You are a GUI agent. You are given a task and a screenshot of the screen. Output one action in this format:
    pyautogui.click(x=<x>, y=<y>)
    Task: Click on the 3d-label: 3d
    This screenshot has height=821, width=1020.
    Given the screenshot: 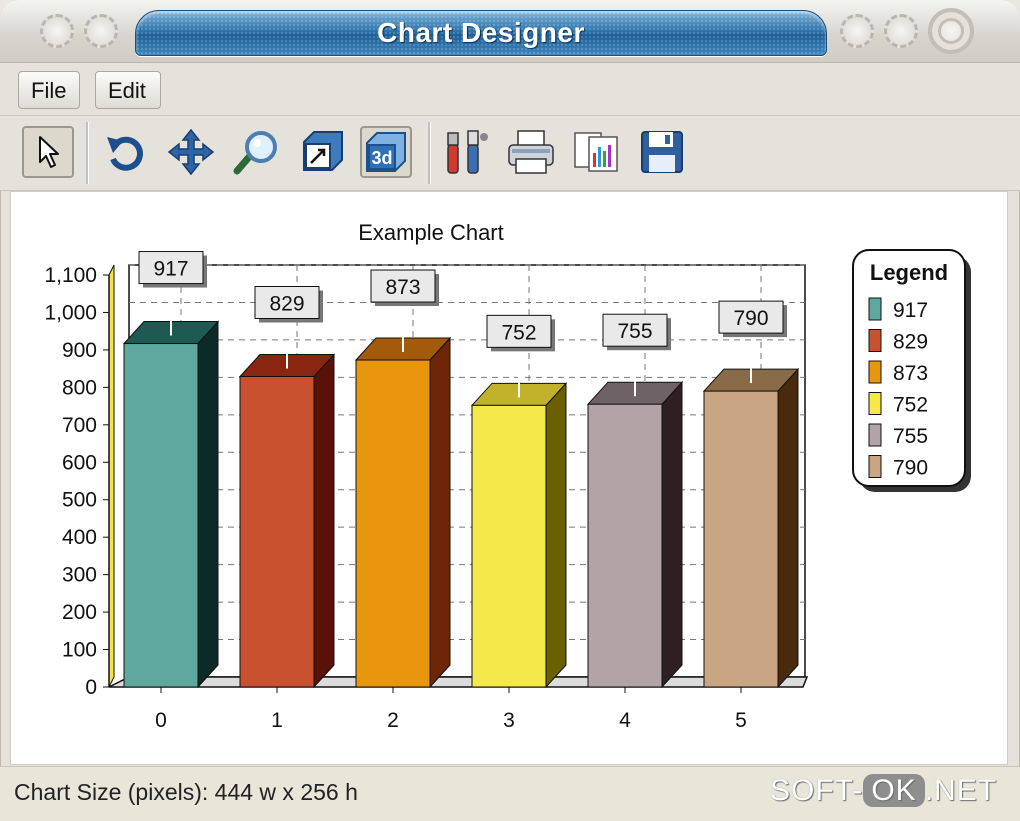 What is the action you would take?
    pyautogui.click(x=381, y=158)
    